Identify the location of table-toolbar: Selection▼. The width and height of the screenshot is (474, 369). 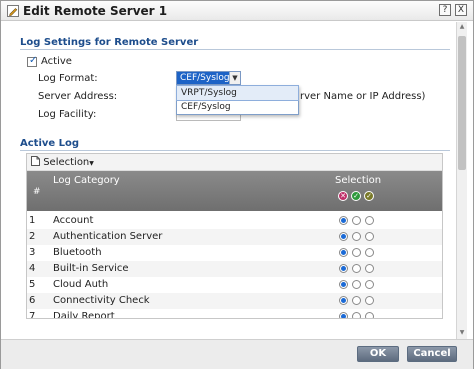
(234, 162).